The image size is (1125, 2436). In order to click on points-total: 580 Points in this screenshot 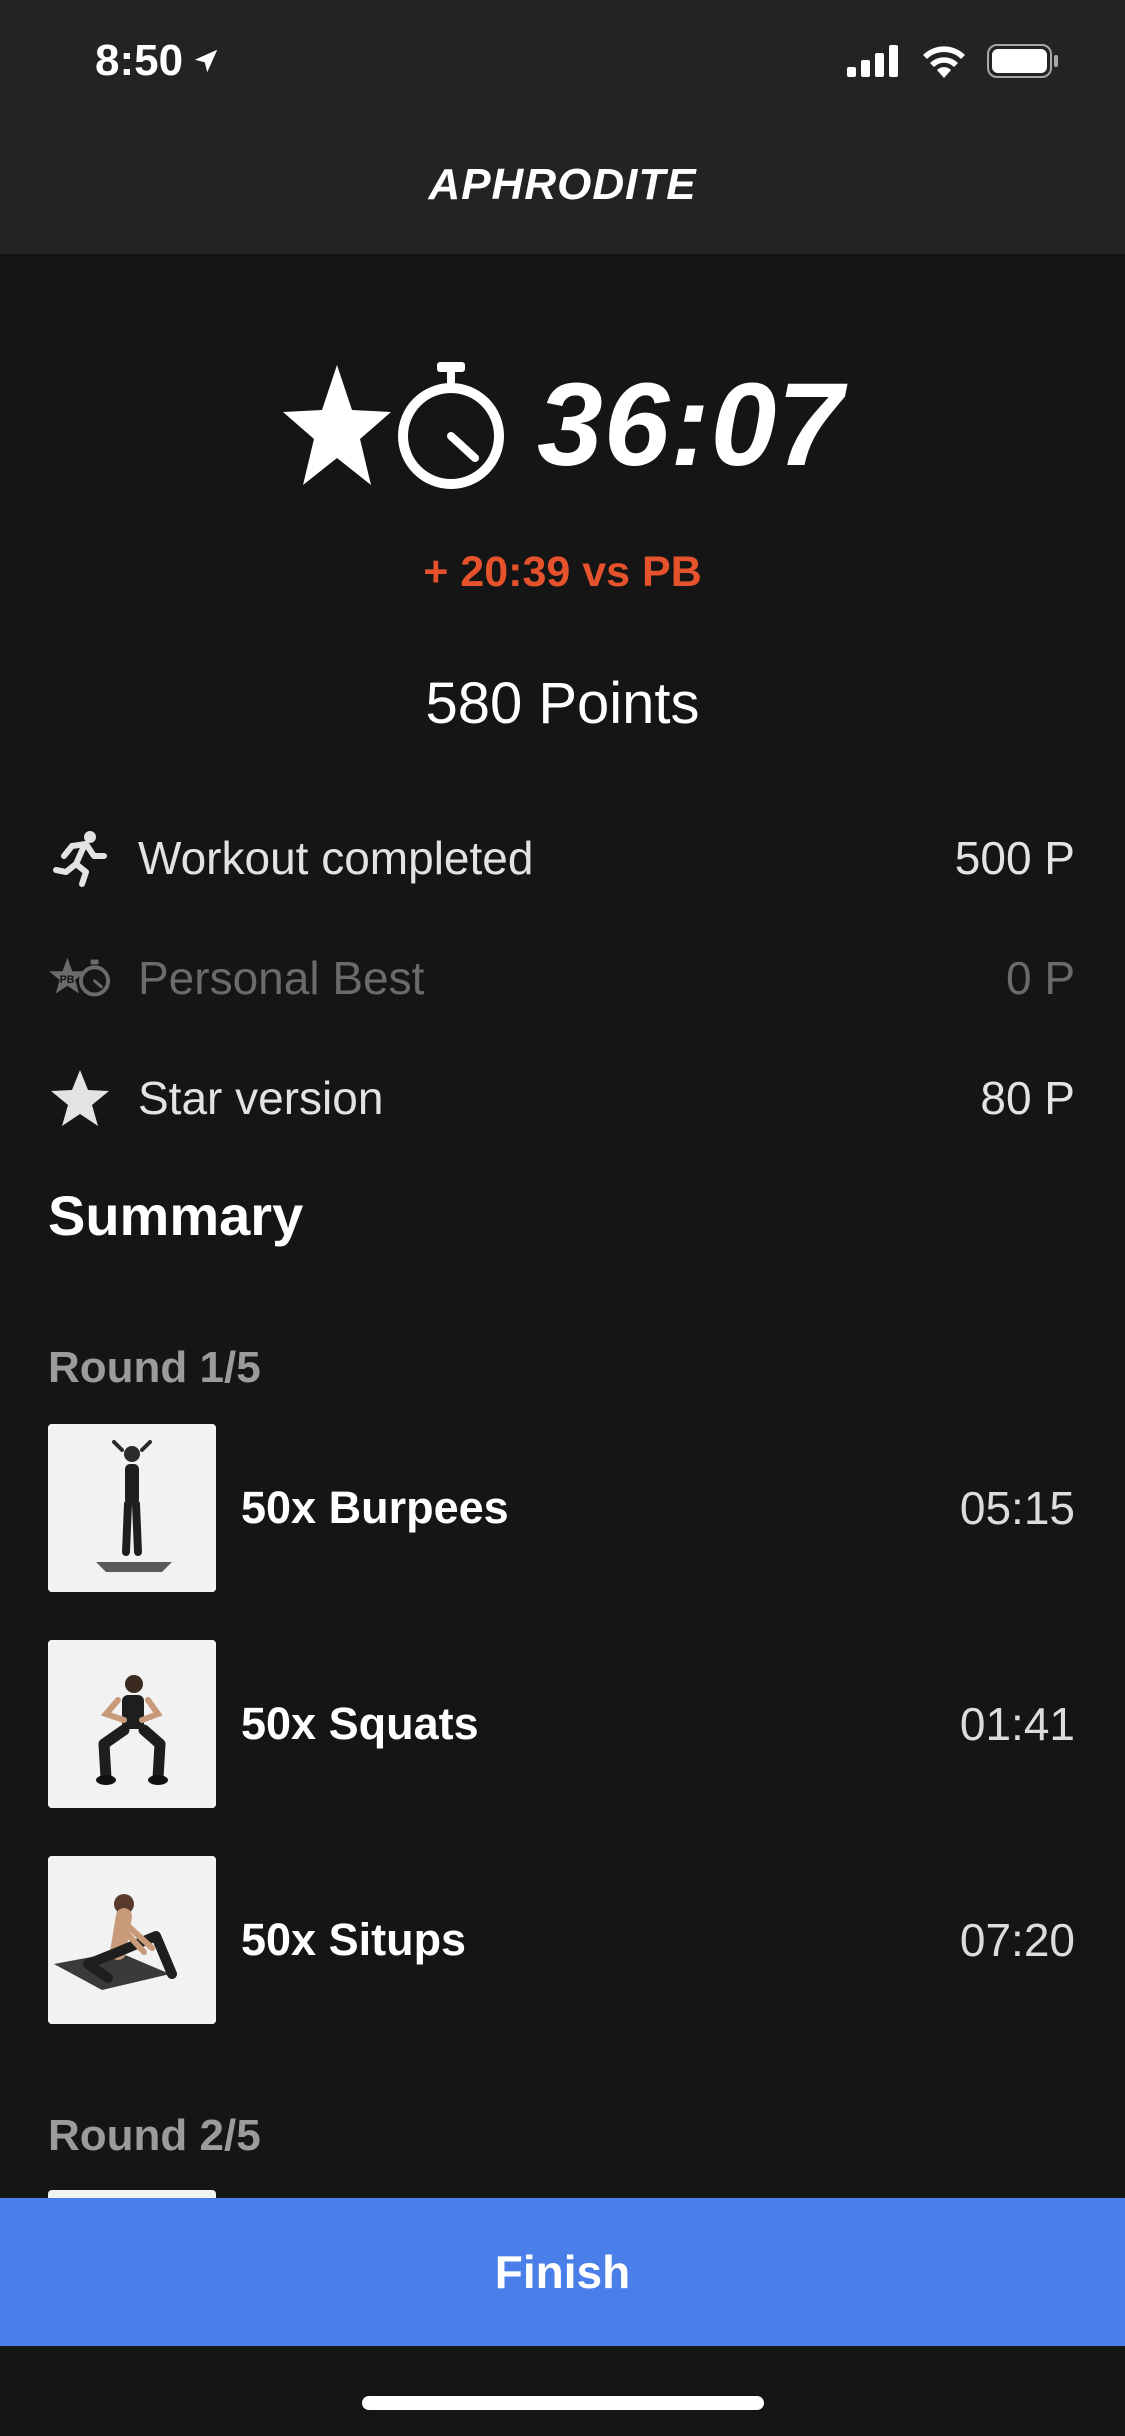, I will do `click(562, 703)`.